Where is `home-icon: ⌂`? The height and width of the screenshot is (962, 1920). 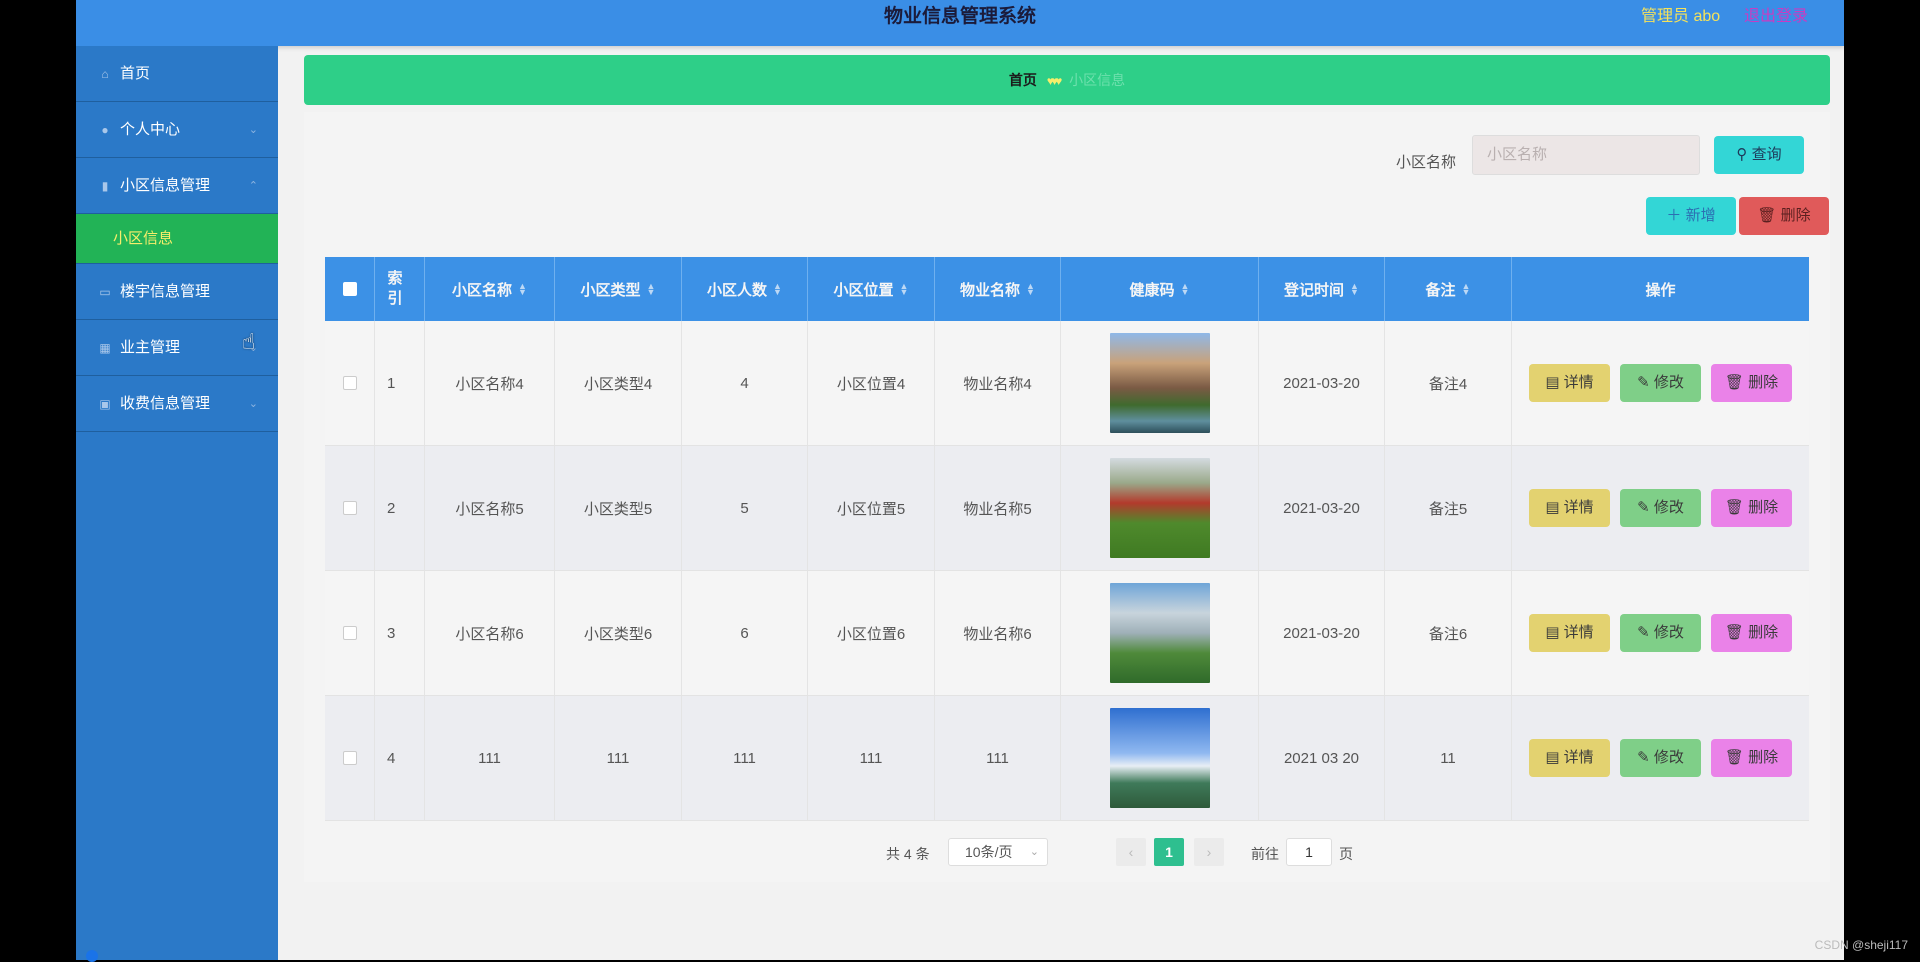
home-icon: ⌂ is located at coordinates (105, 74).